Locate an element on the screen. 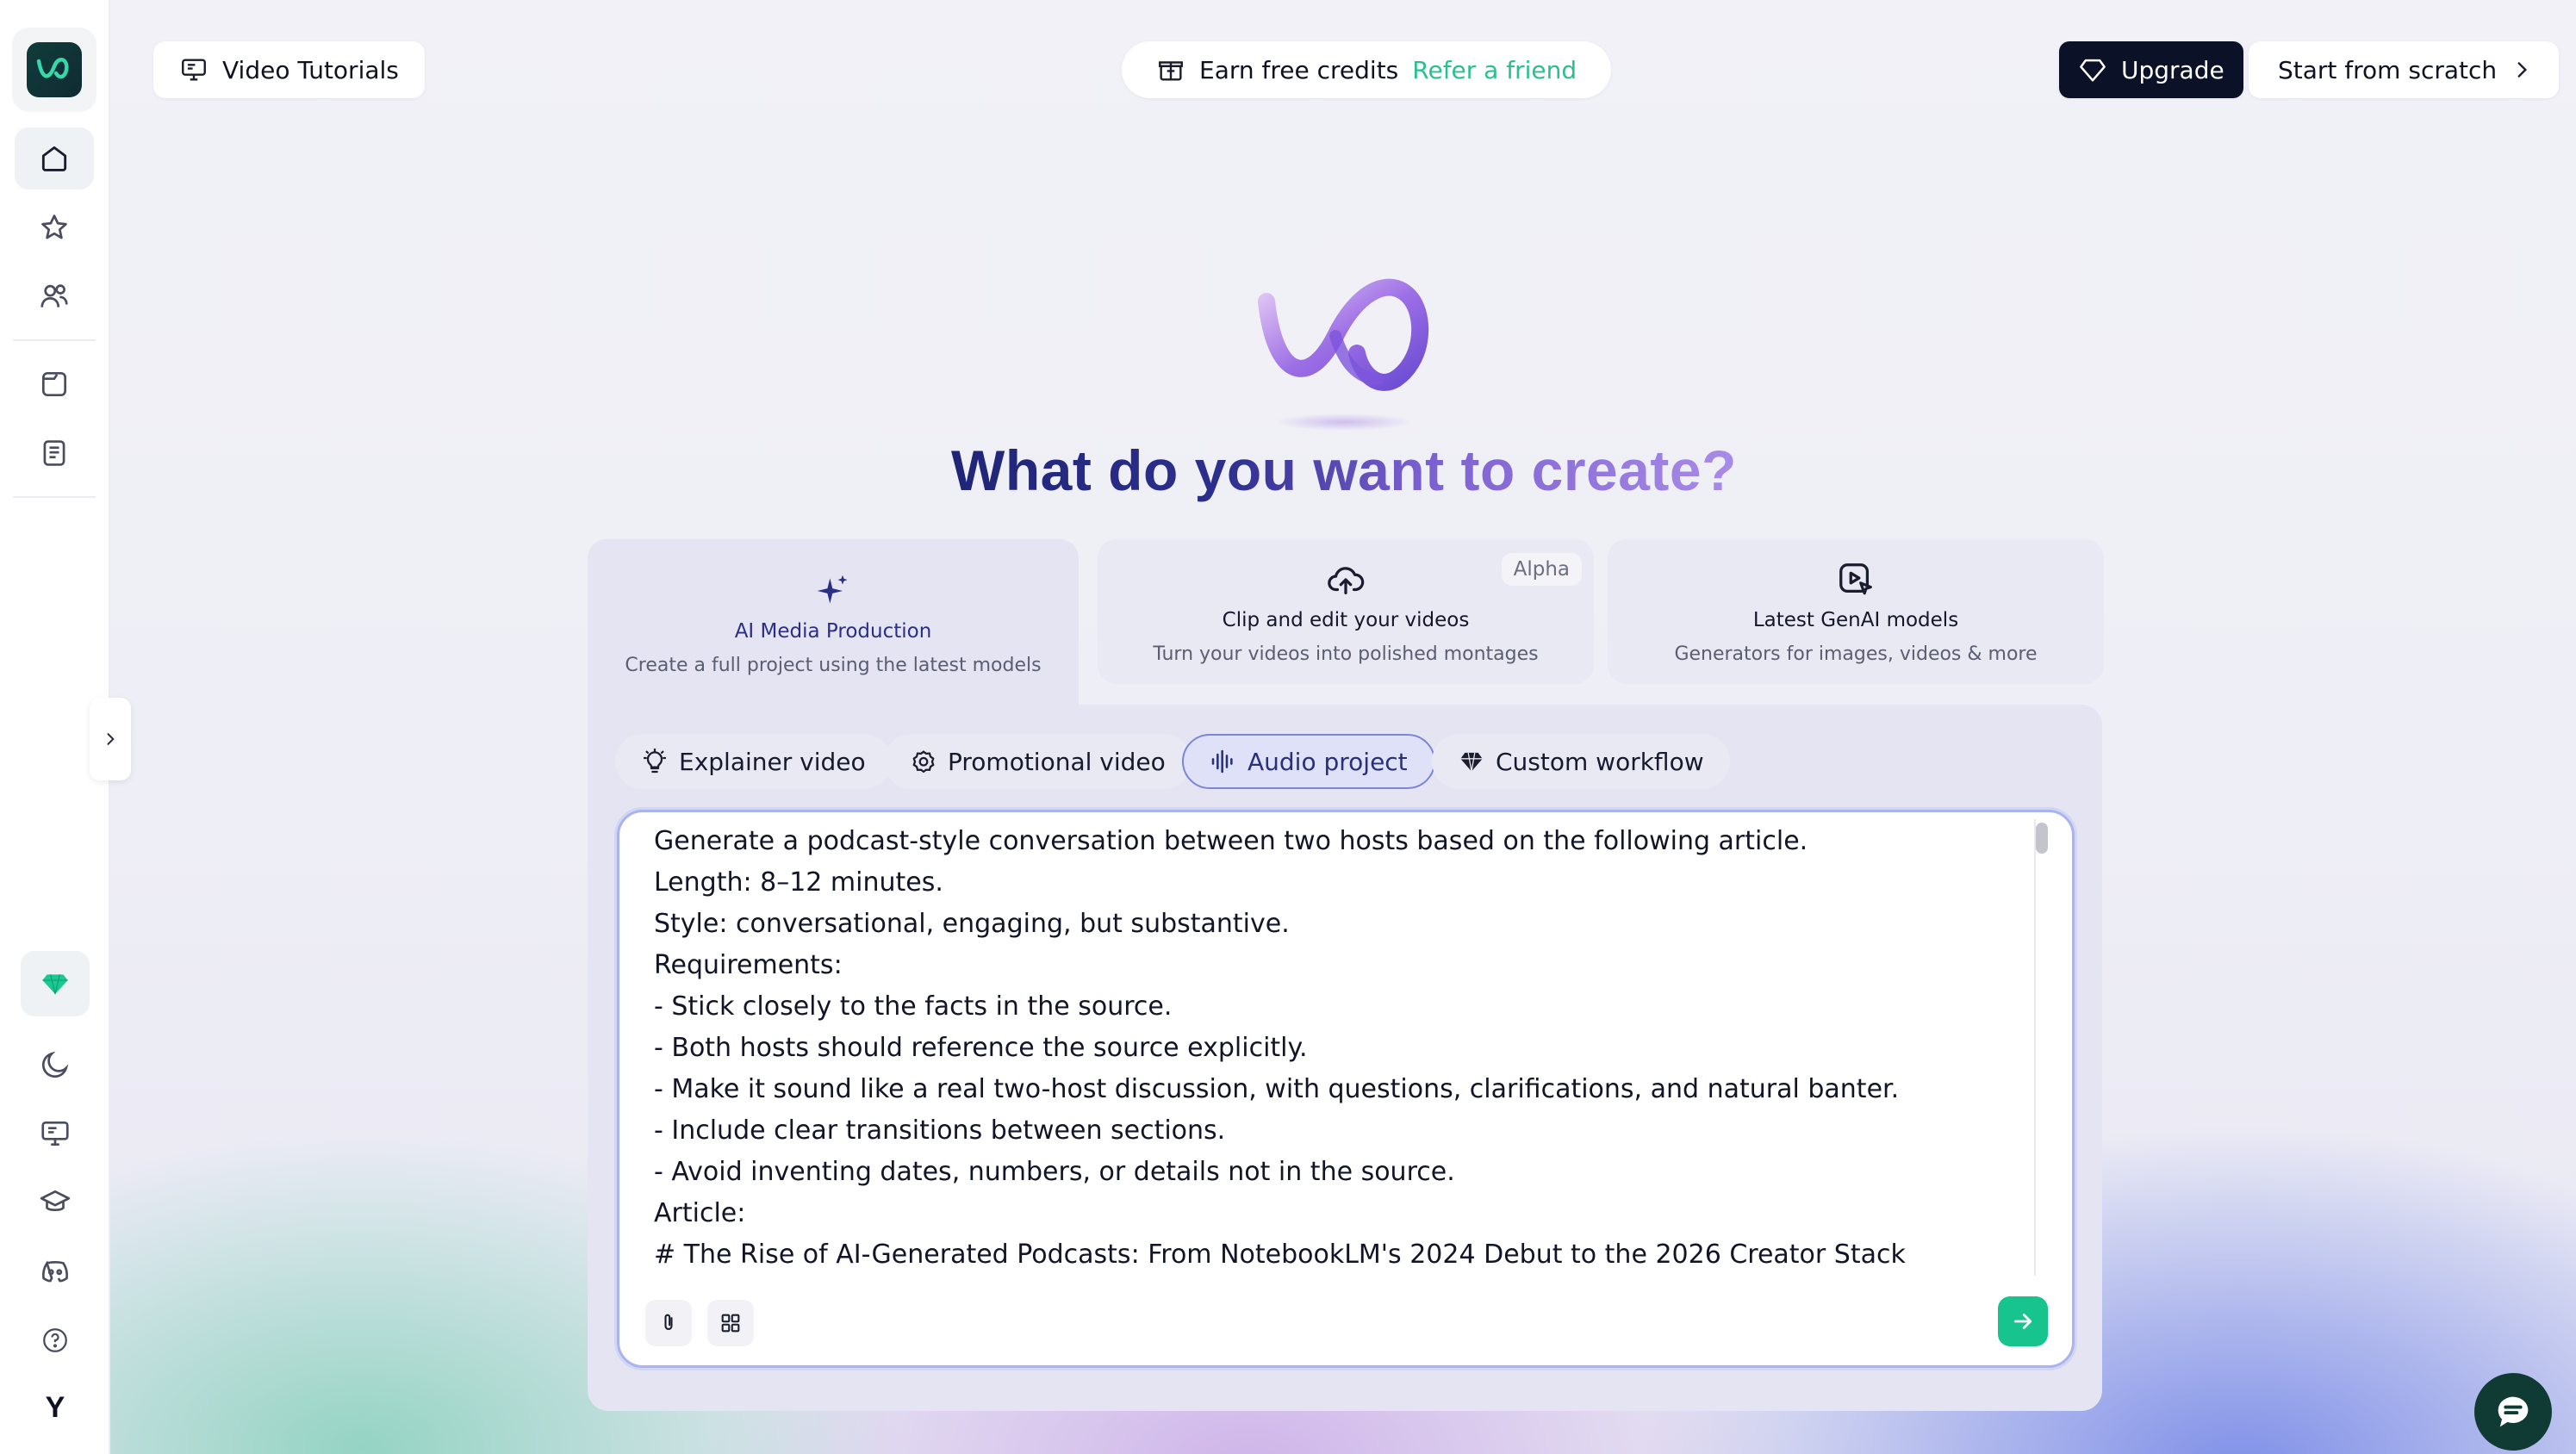 Image resolution: width=2576 pixels, height=1454 pixels. gift-icon is located at coordinates (1171, 71).